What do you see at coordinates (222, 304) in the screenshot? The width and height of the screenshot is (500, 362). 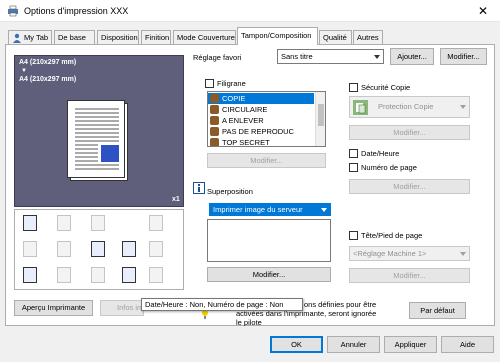 I see `tooltip: Date/Heure : Non, Numéro de page : Non` at bounding box center [222, 304].